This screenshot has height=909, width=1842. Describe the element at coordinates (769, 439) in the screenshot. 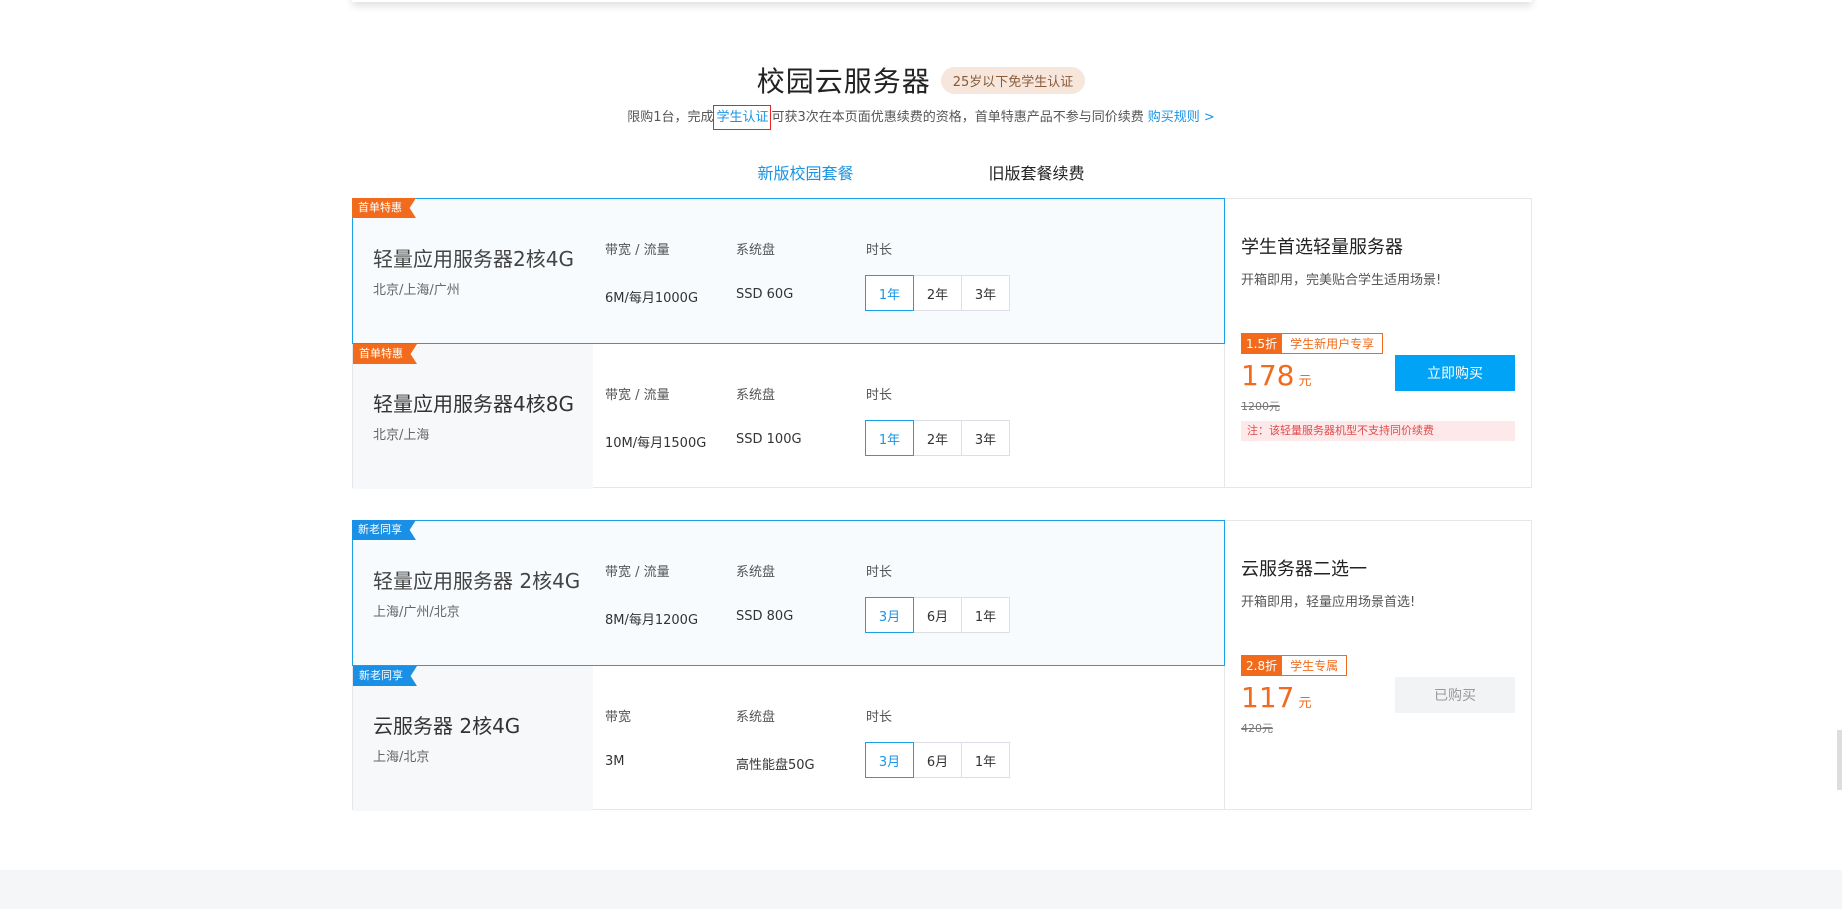

I see `disk-value: SSD 100G` at that location.